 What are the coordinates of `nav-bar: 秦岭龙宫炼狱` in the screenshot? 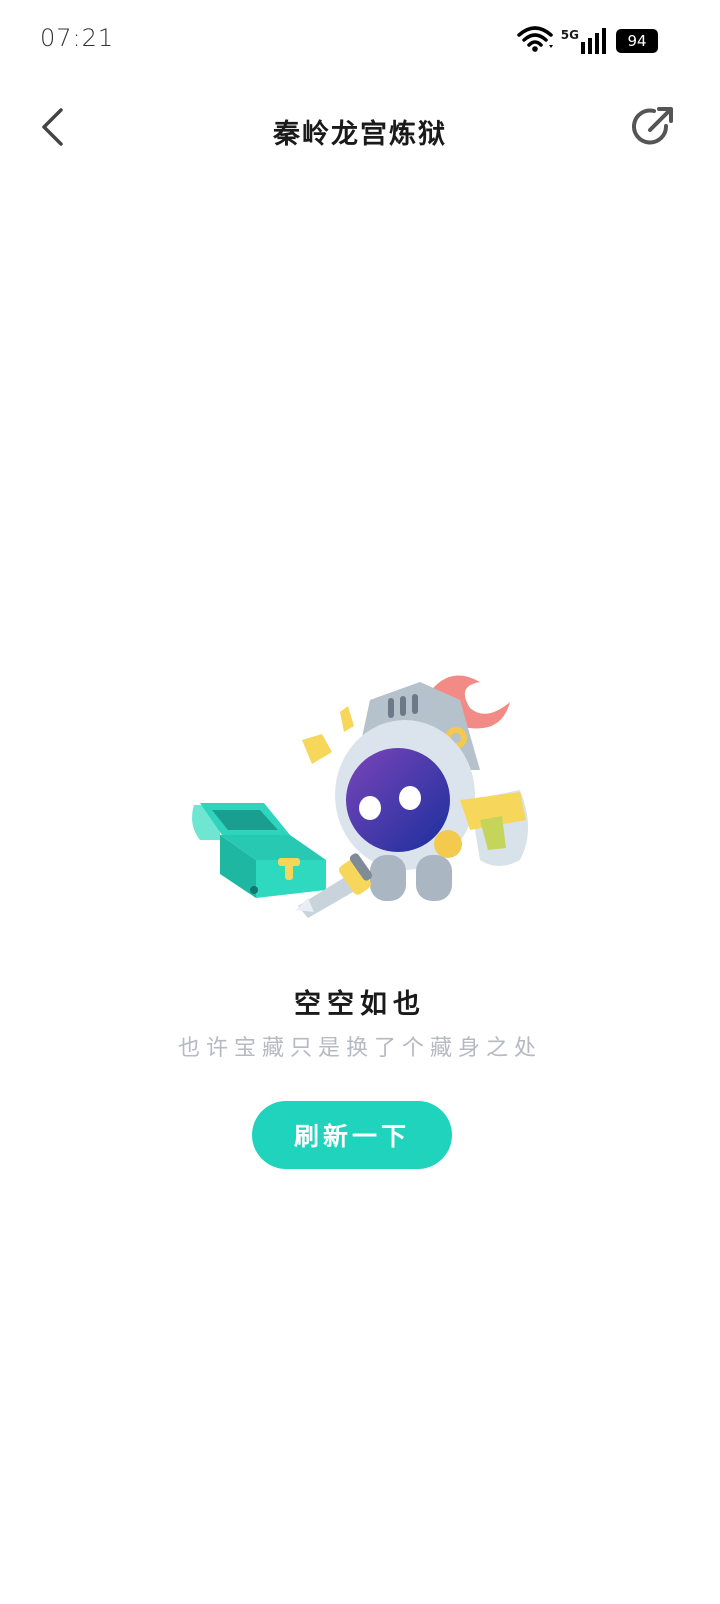 It's located at (360, 130).